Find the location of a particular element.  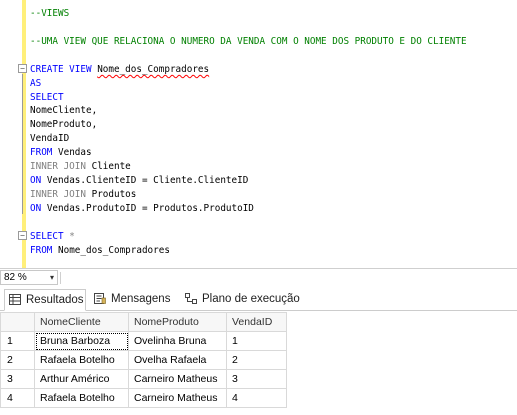

table-cell: Ovelha Rafaela is located at coordinates (177, 360).